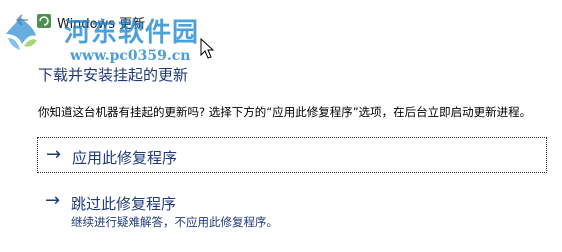 The image size is (562, 252). What do you see at coordinates (130, 56) in the screenshot?
I see `watermark-site-url: www.pc0359.cn` at bounding box center [130, 56].